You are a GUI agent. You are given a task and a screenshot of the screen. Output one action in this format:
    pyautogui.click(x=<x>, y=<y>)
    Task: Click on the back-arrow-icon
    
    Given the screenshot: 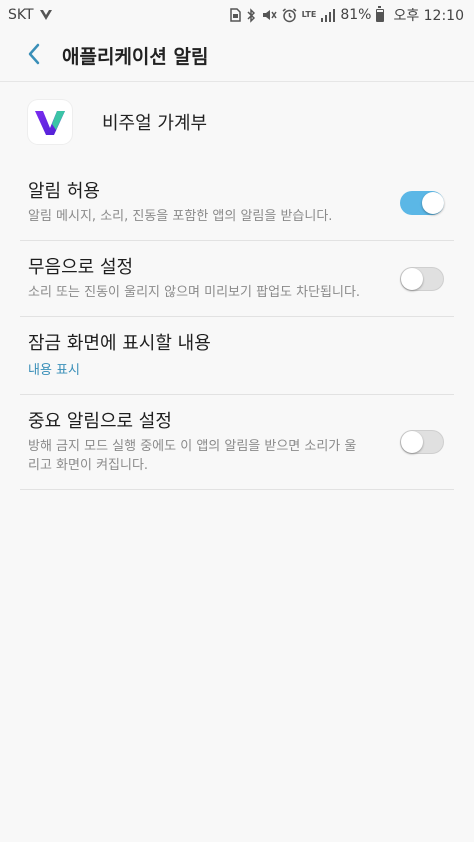 What is the action you would take?
    pyautogui.click(x=34, y=56)
    